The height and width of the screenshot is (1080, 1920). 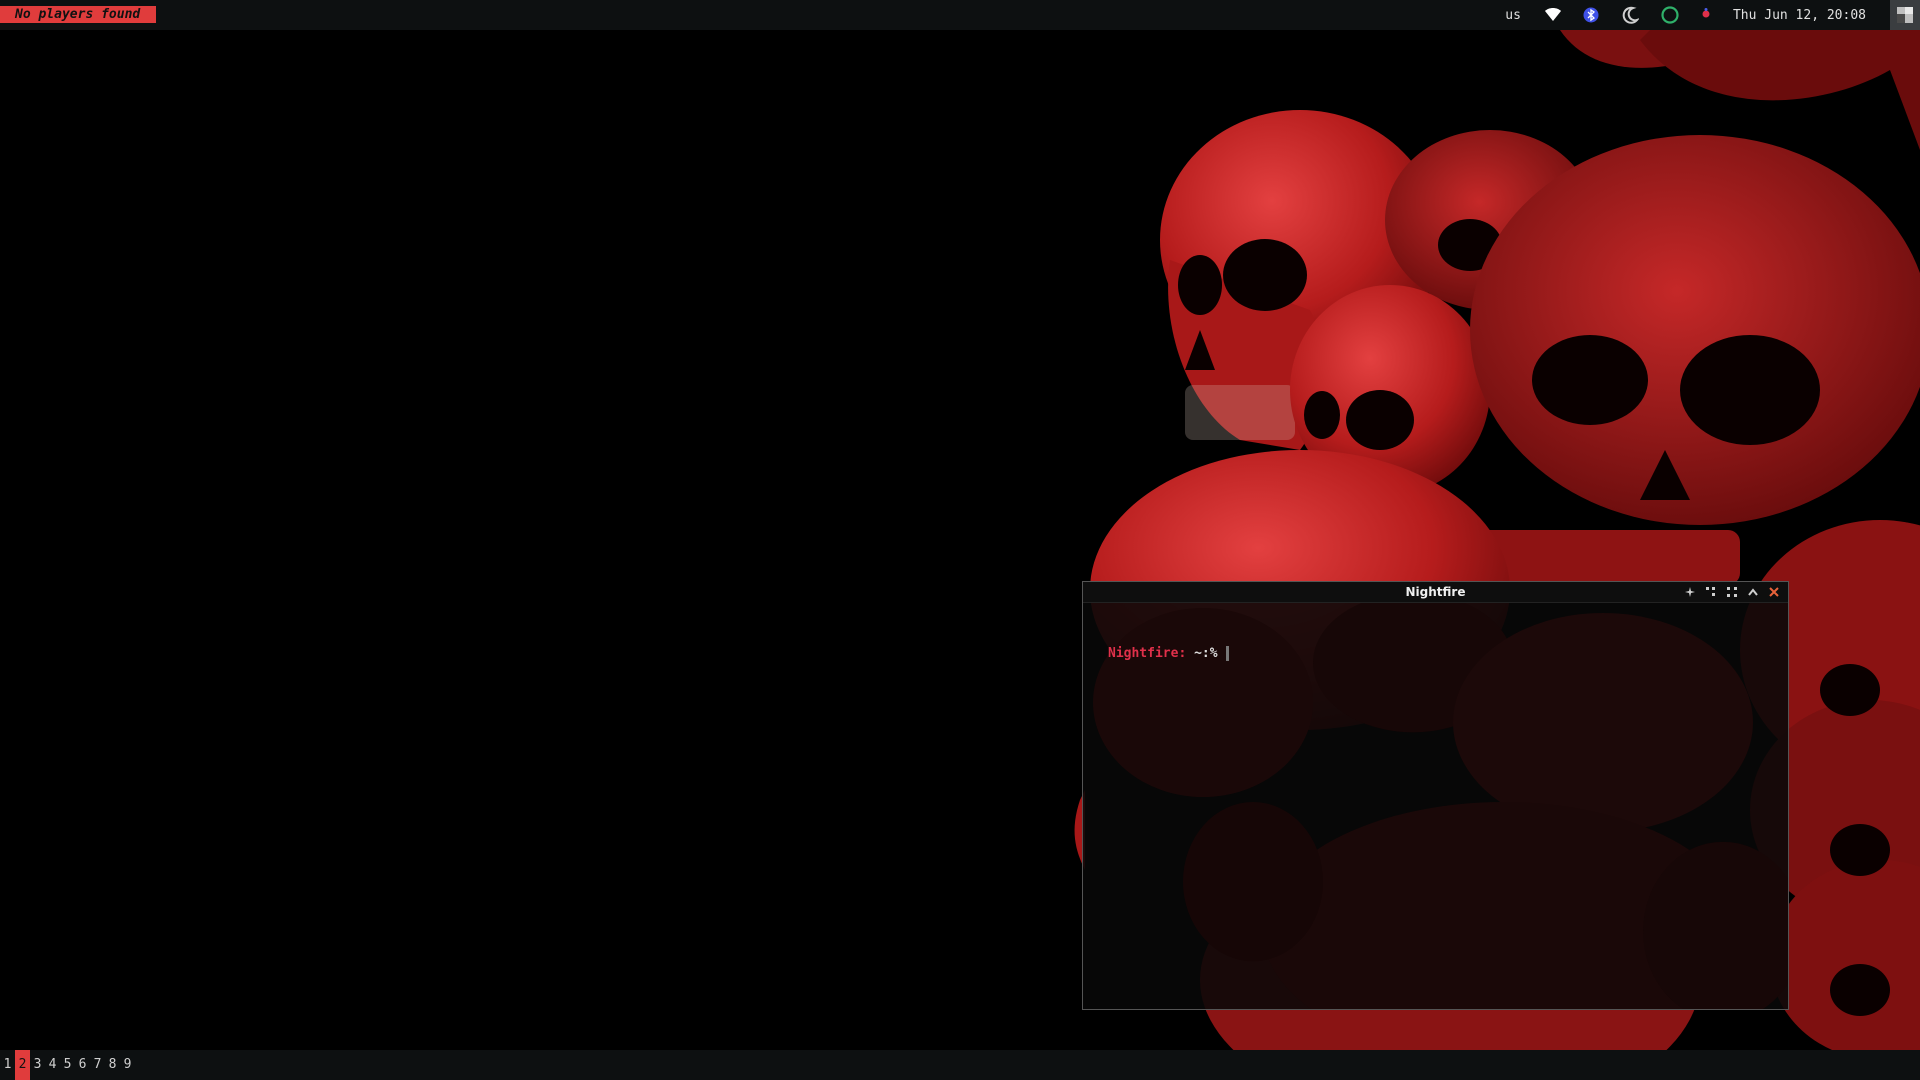 I want to click on workspace-1: 1, so click(x=7, y=1065).